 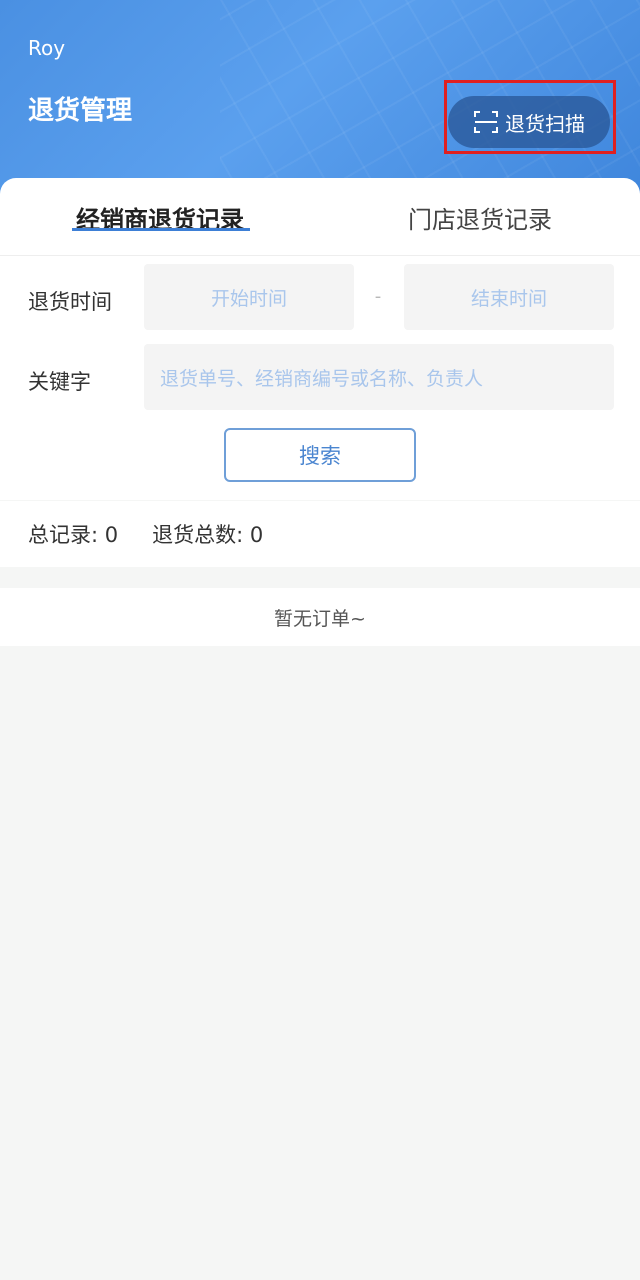 I want to click on start-time-field: 开始时间, so click(x=249, y=297).